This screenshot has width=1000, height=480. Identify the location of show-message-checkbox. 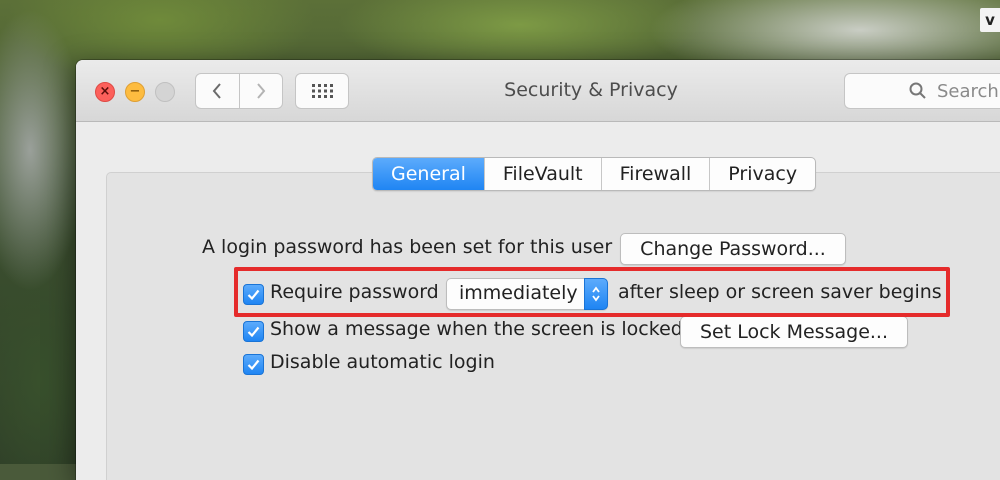
(253, 331).